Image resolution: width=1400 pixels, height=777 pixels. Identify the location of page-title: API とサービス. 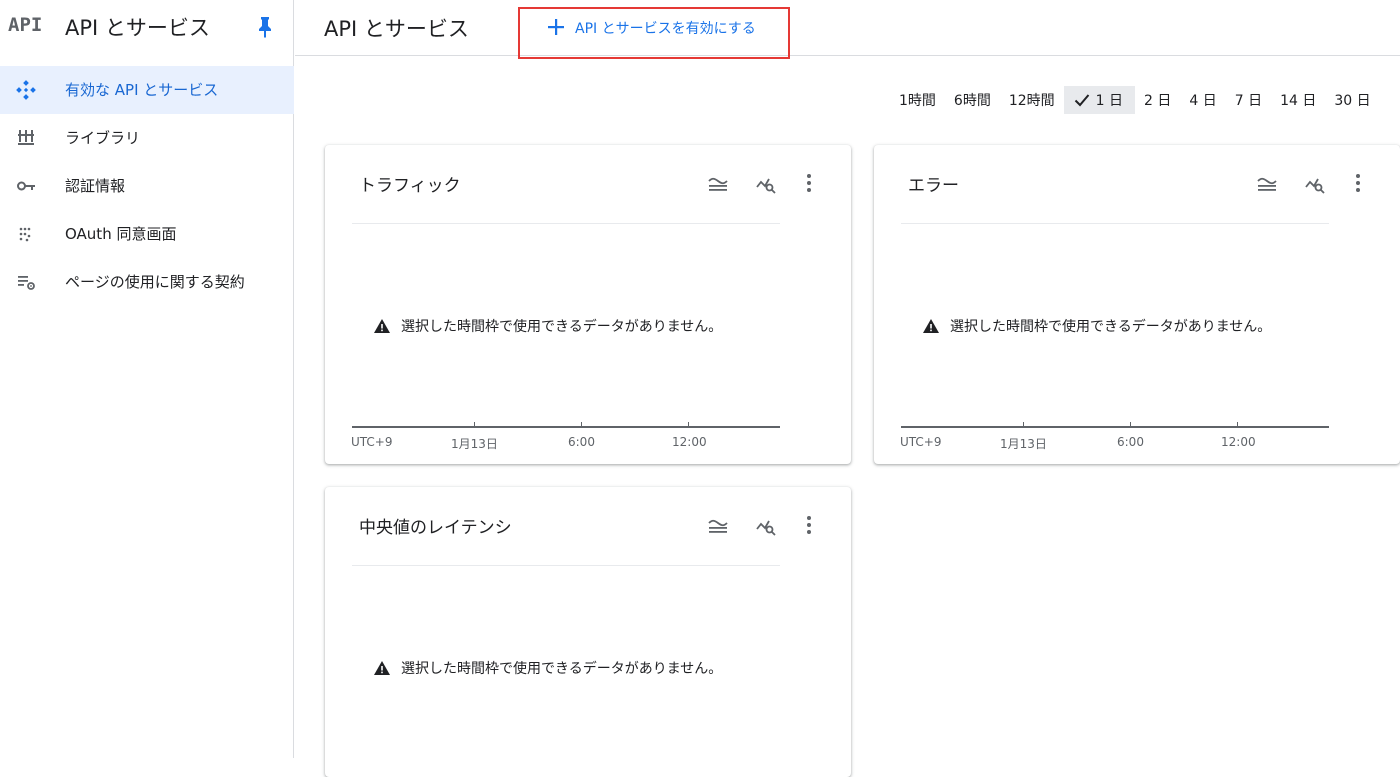
(396, 29).